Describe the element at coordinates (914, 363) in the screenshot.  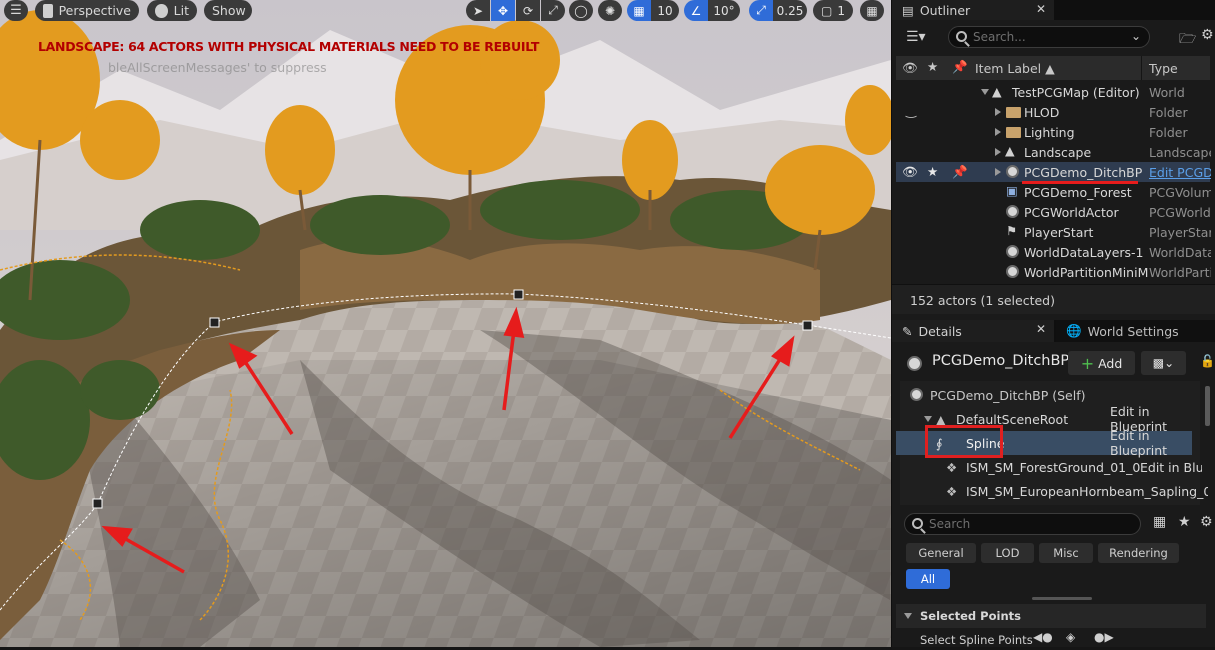
I see `actor-icon` at that location.